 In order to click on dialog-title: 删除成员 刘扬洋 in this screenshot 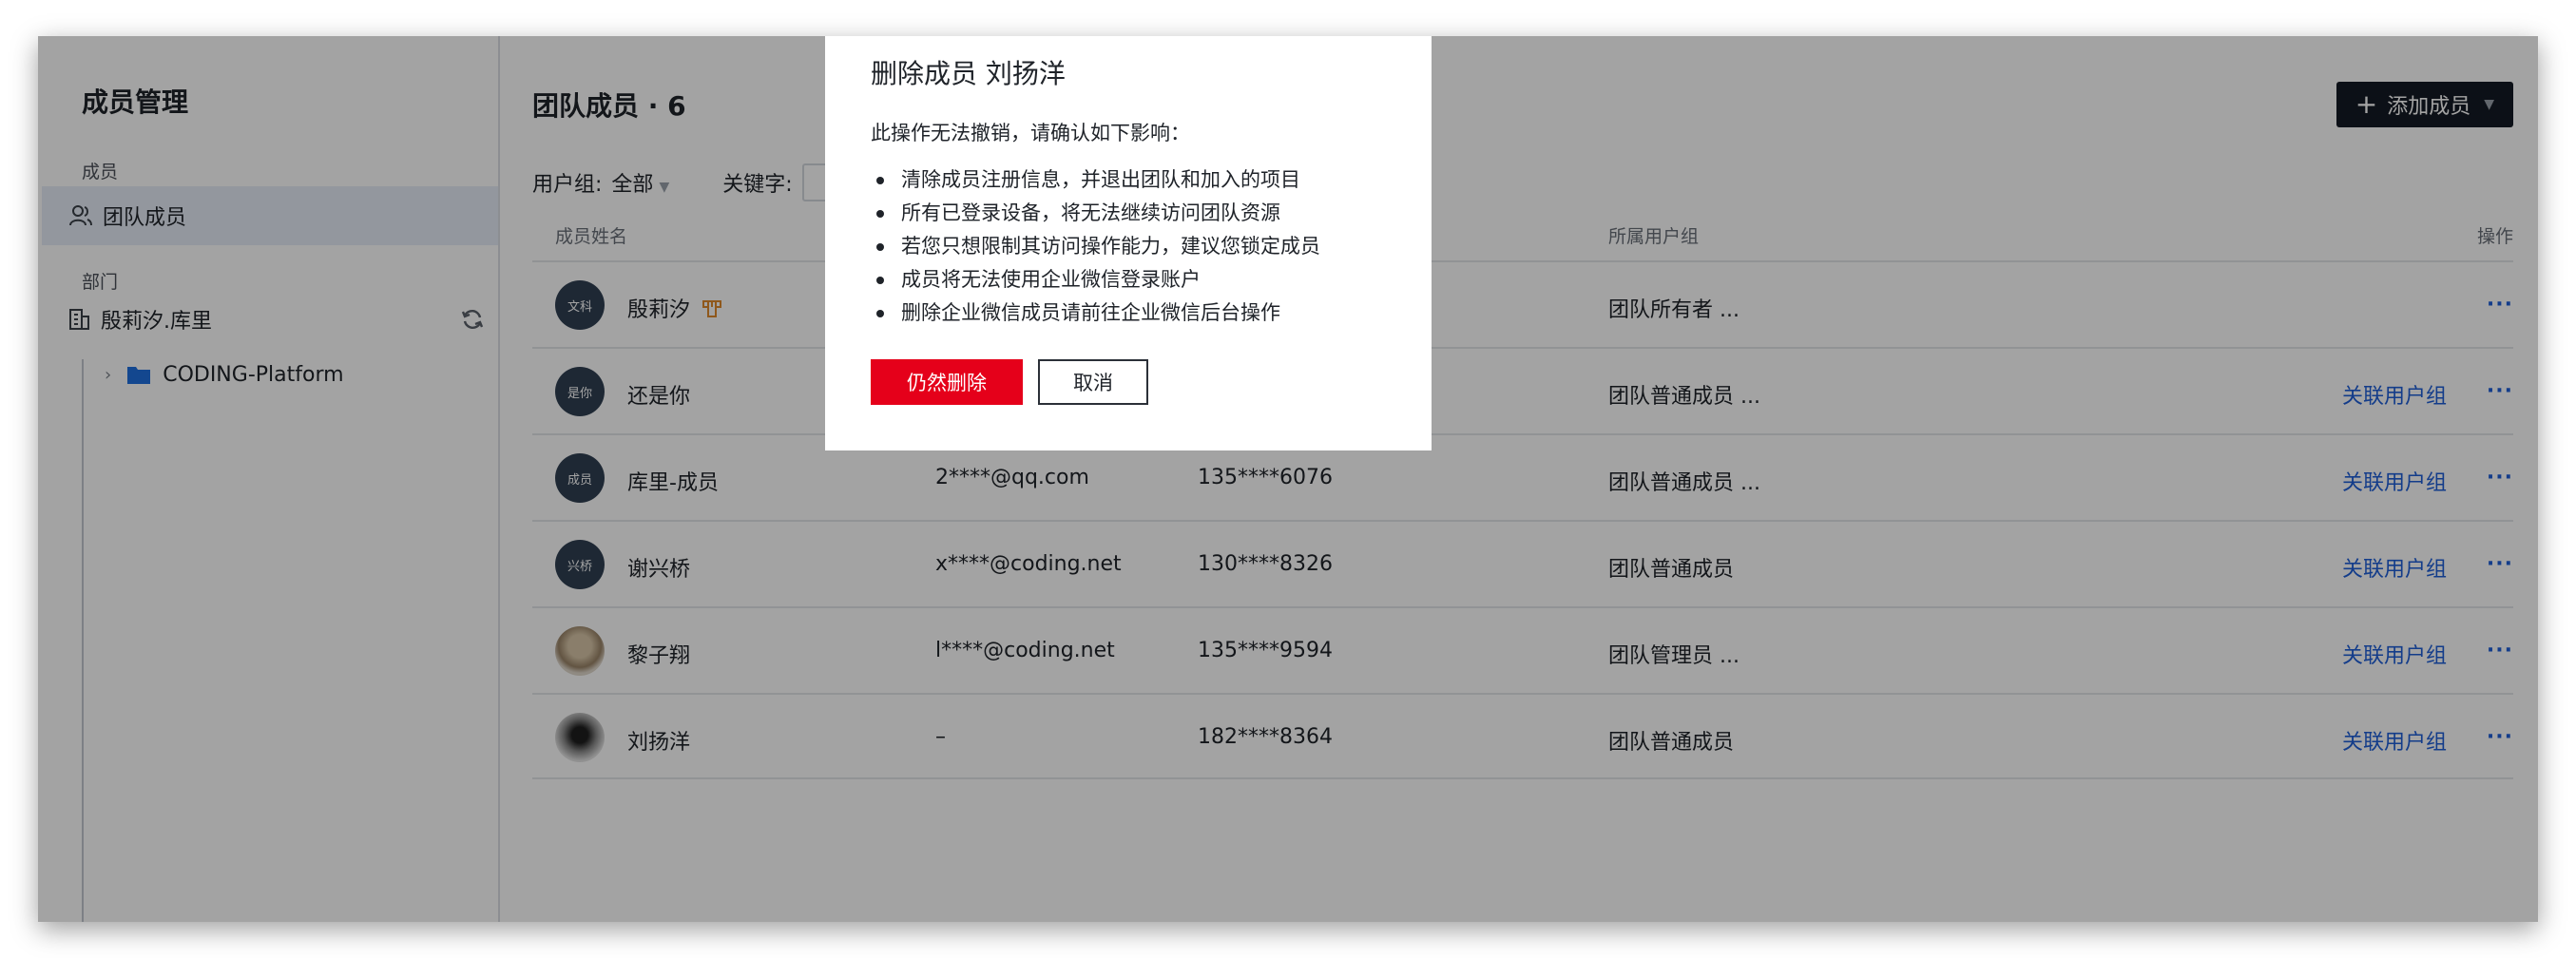, I will do `click(969, 73)`.